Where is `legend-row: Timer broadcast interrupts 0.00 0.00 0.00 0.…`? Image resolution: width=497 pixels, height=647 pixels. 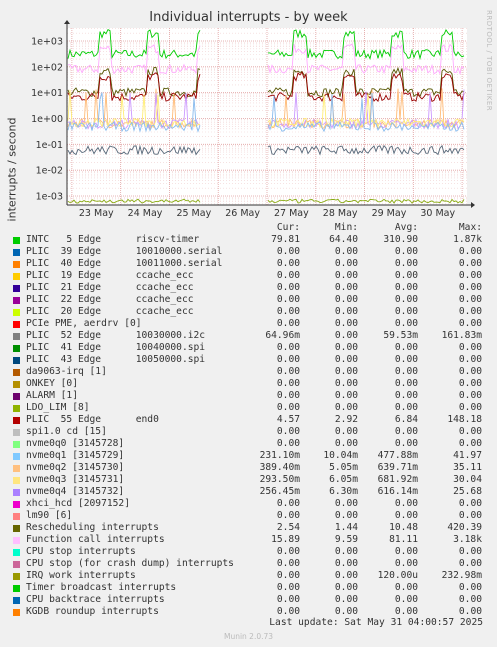
legend-row: Timer broadcast interrupts 0.00 0.00 0.00 0.… is located at coordinates (252, 588).